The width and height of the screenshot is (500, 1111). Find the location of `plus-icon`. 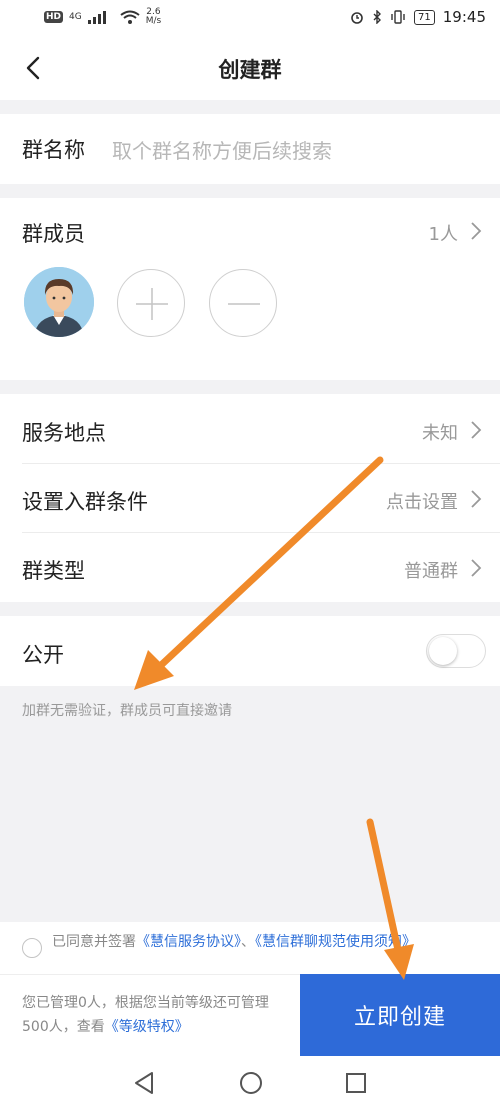

plus-icon is located at coordinates (152, 304).